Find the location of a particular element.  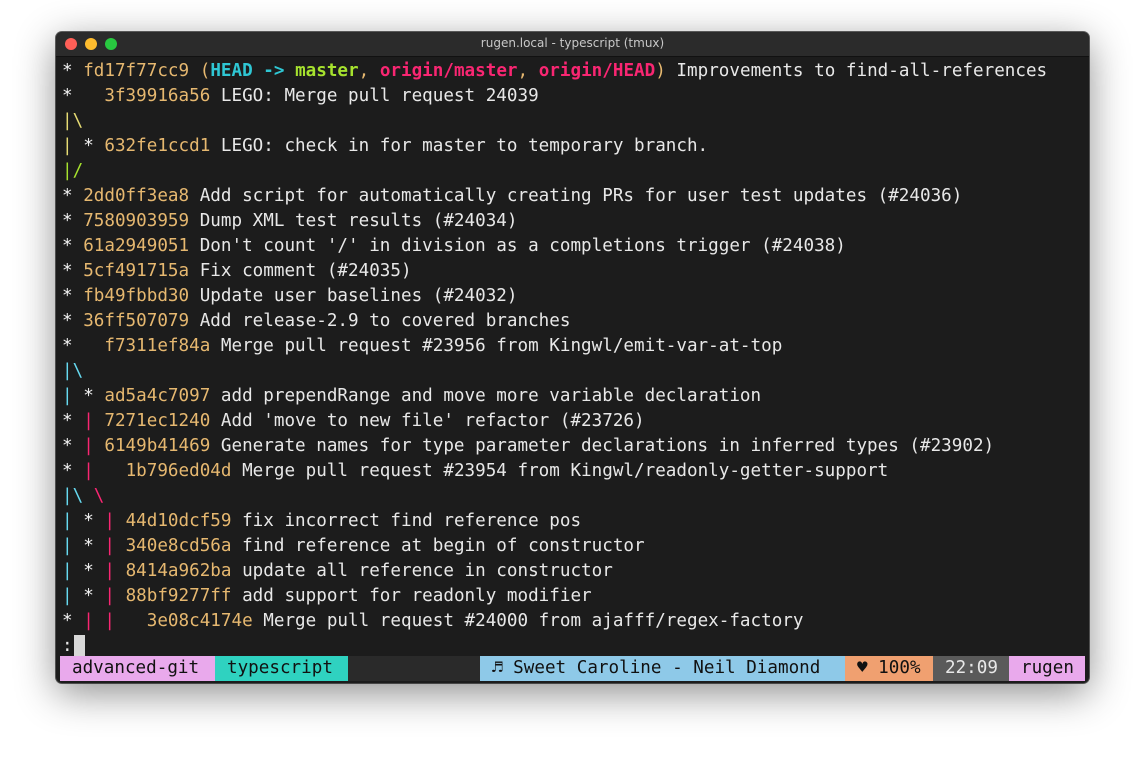

commit-hash: 8414a962ba is located at coordinates (178, 571).